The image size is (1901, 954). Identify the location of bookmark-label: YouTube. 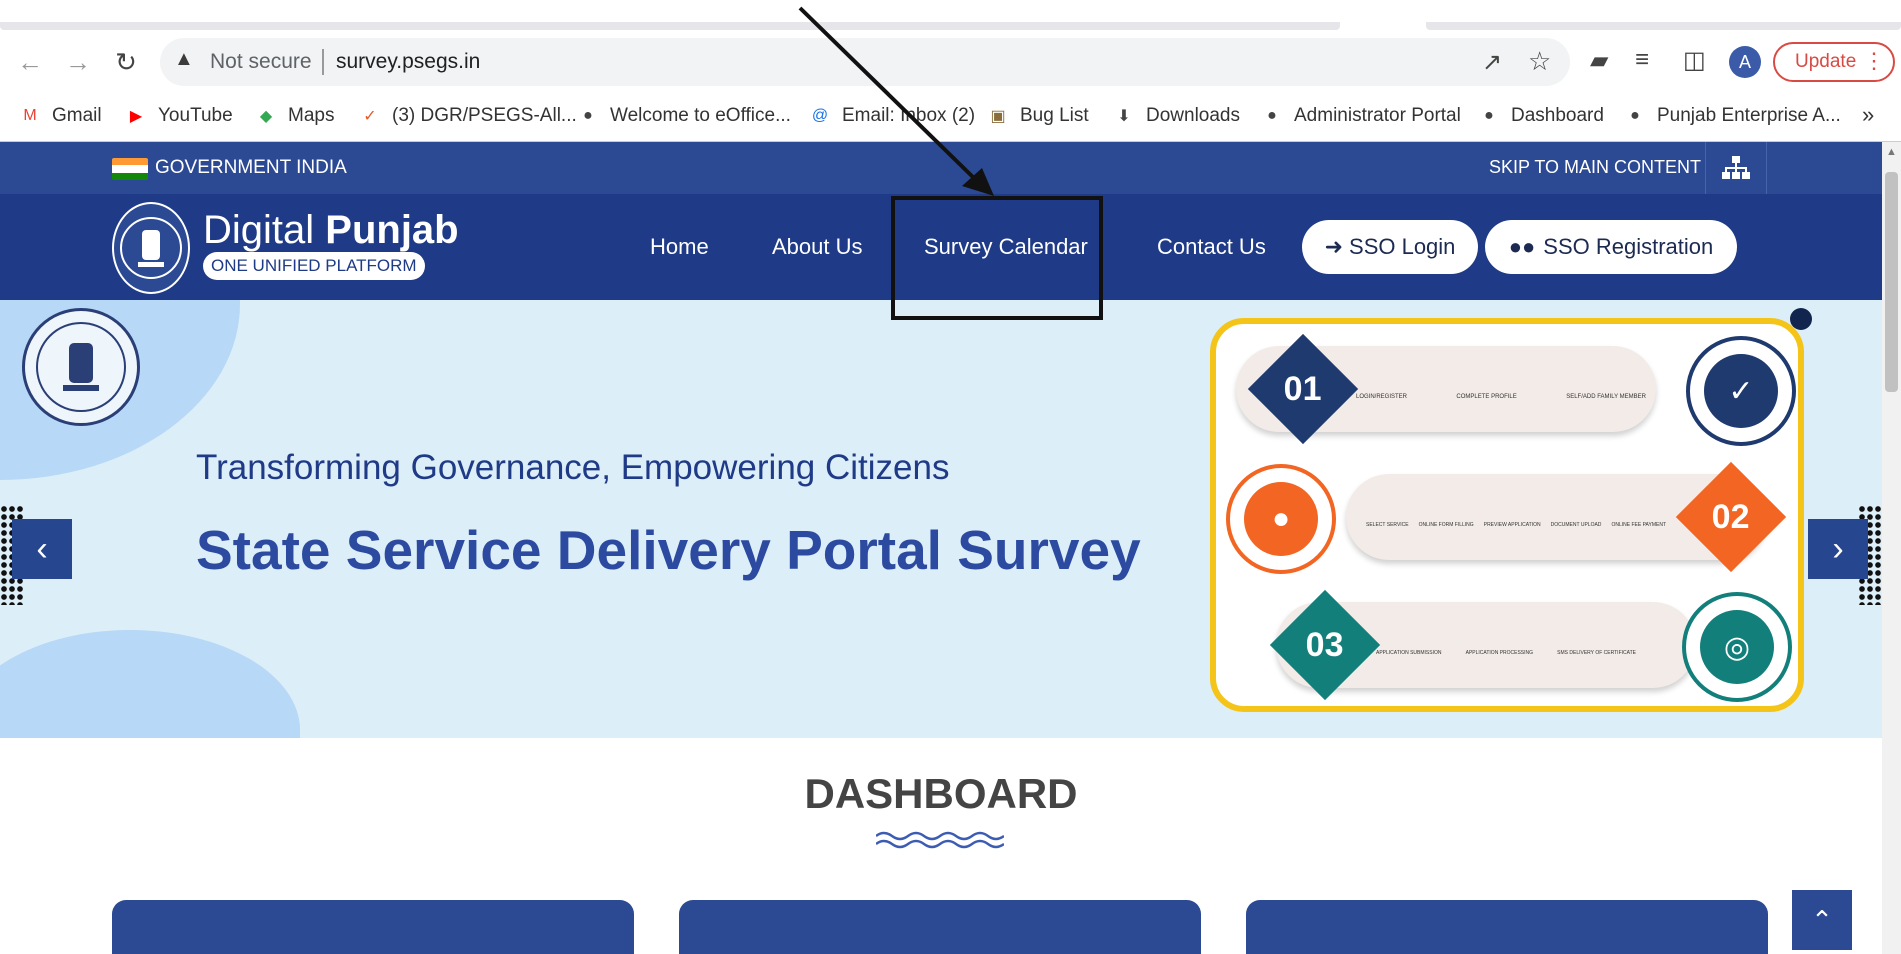
(195, 115).